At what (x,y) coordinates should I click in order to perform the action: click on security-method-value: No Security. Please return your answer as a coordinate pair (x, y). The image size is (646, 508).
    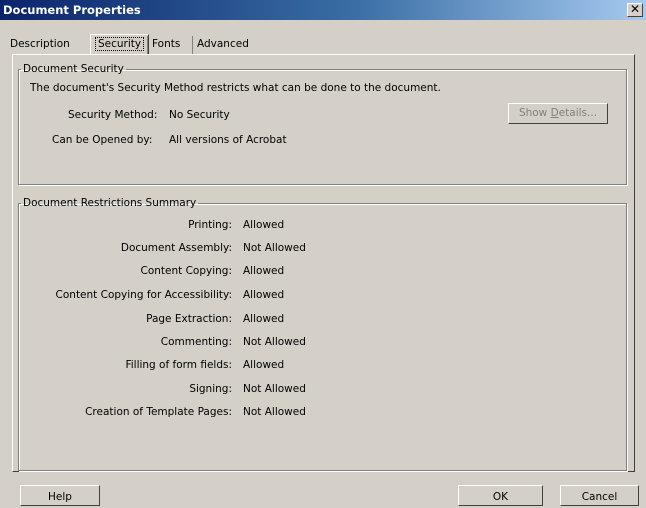
    Looking at the image, I should click on (199, 115).